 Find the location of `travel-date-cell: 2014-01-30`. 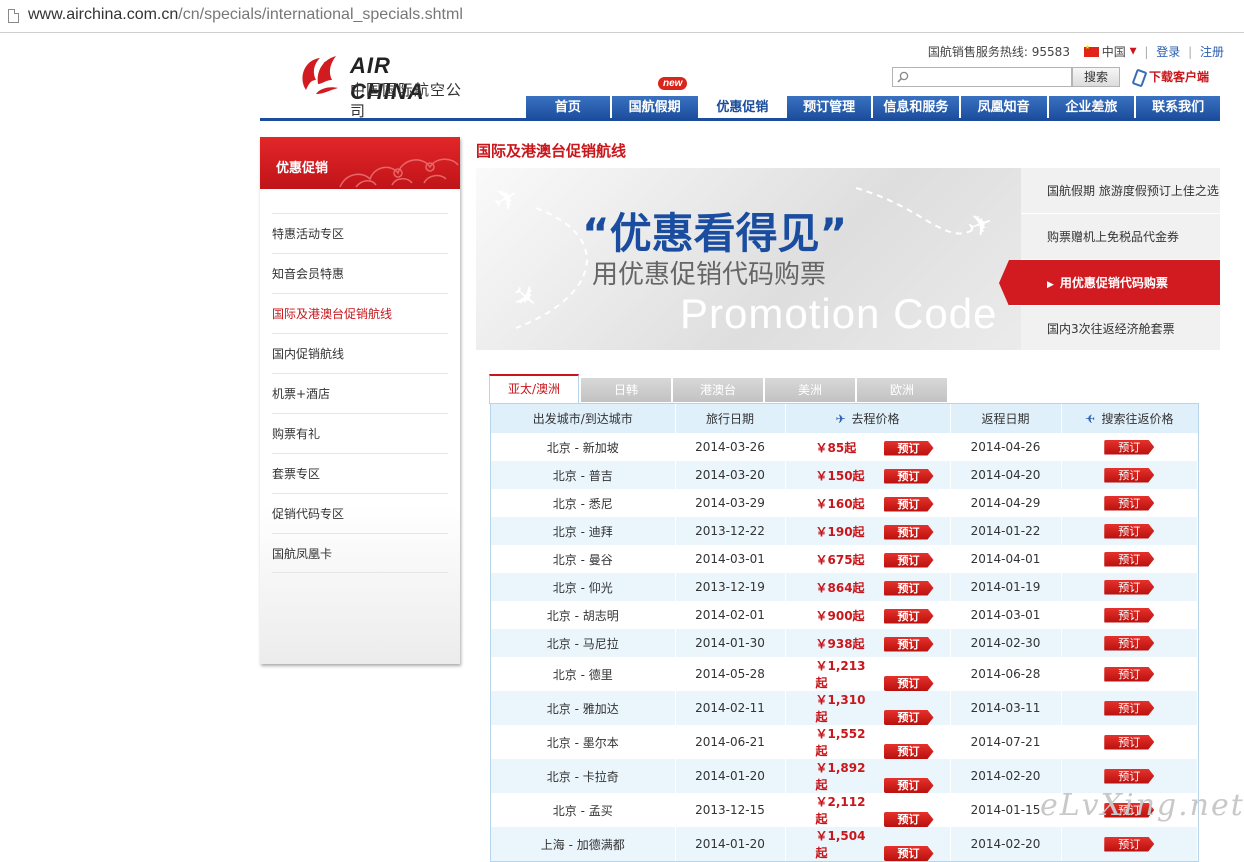

travel-date-cell: 2014-01-30 is located at coordinates (730, 643).